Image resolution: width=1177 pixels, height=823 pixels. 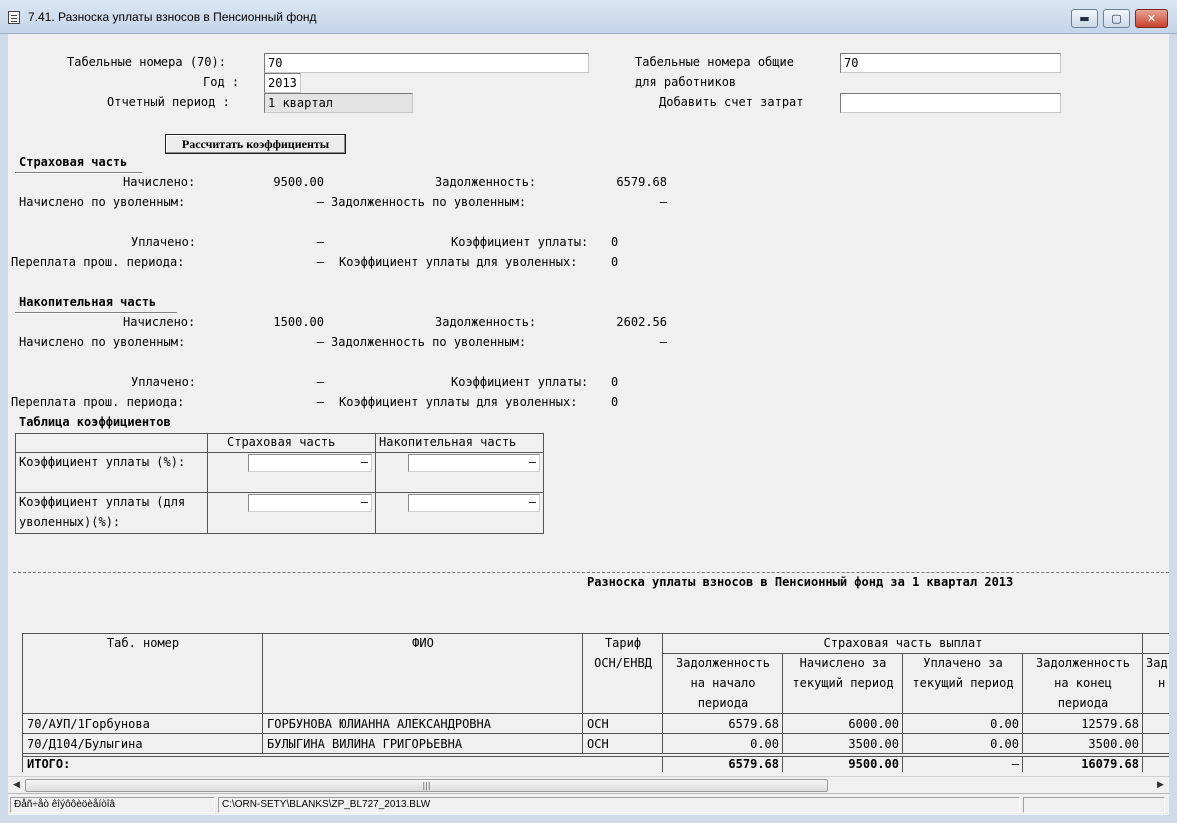 What do you see at coordinates (731, 102) in the screenshot?
I see `add-cost-account-label: Добавить счет затрат` at bounding box center [731, 102].